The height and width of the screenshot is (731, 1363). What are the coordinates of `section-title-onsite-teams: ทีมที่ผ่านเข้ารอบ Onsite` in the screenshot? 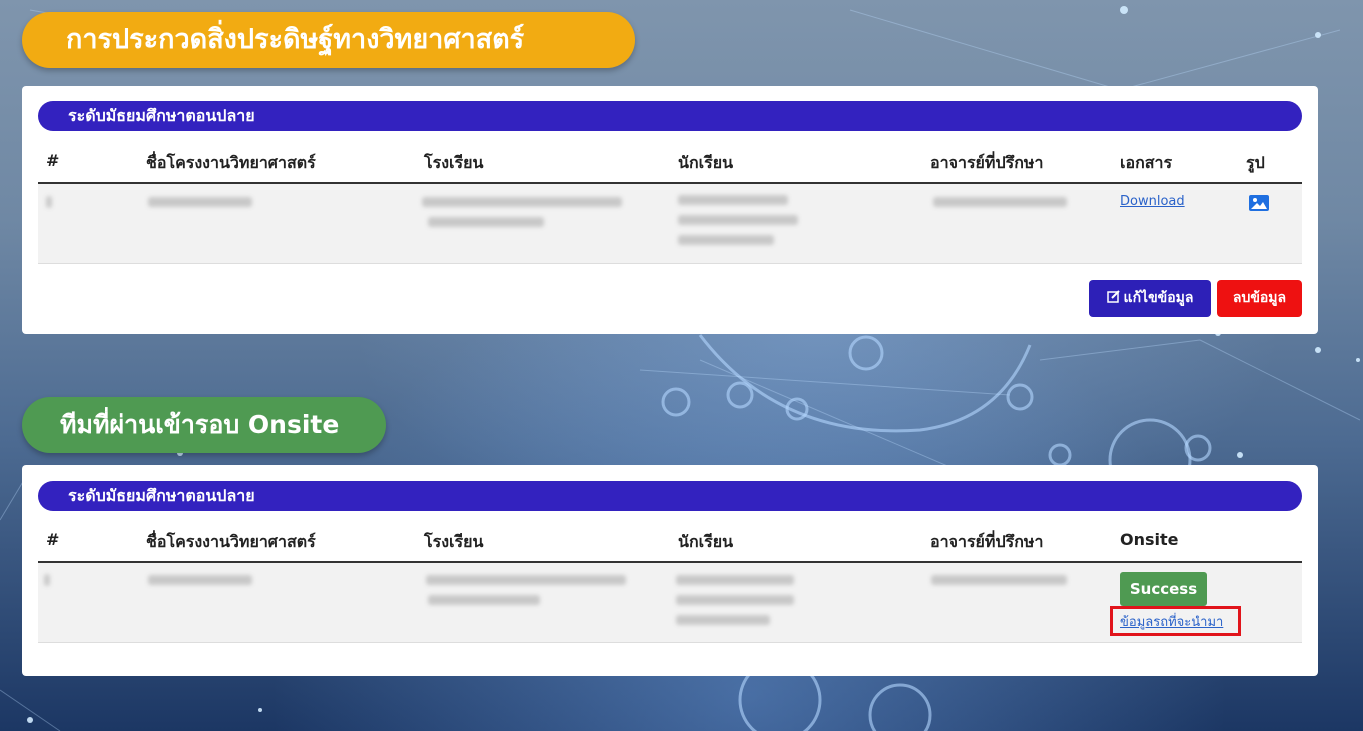 It's located at (204, 425).